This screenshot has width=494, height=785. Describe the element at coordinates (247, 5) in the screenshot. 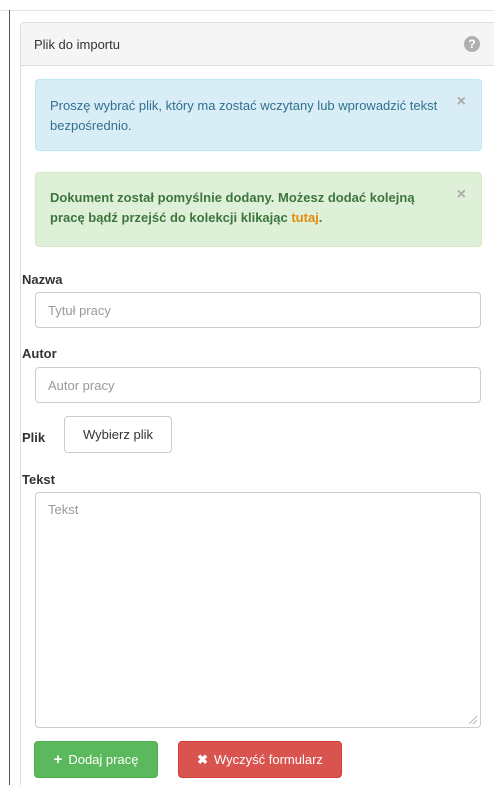

I see `top-edge` at that location.